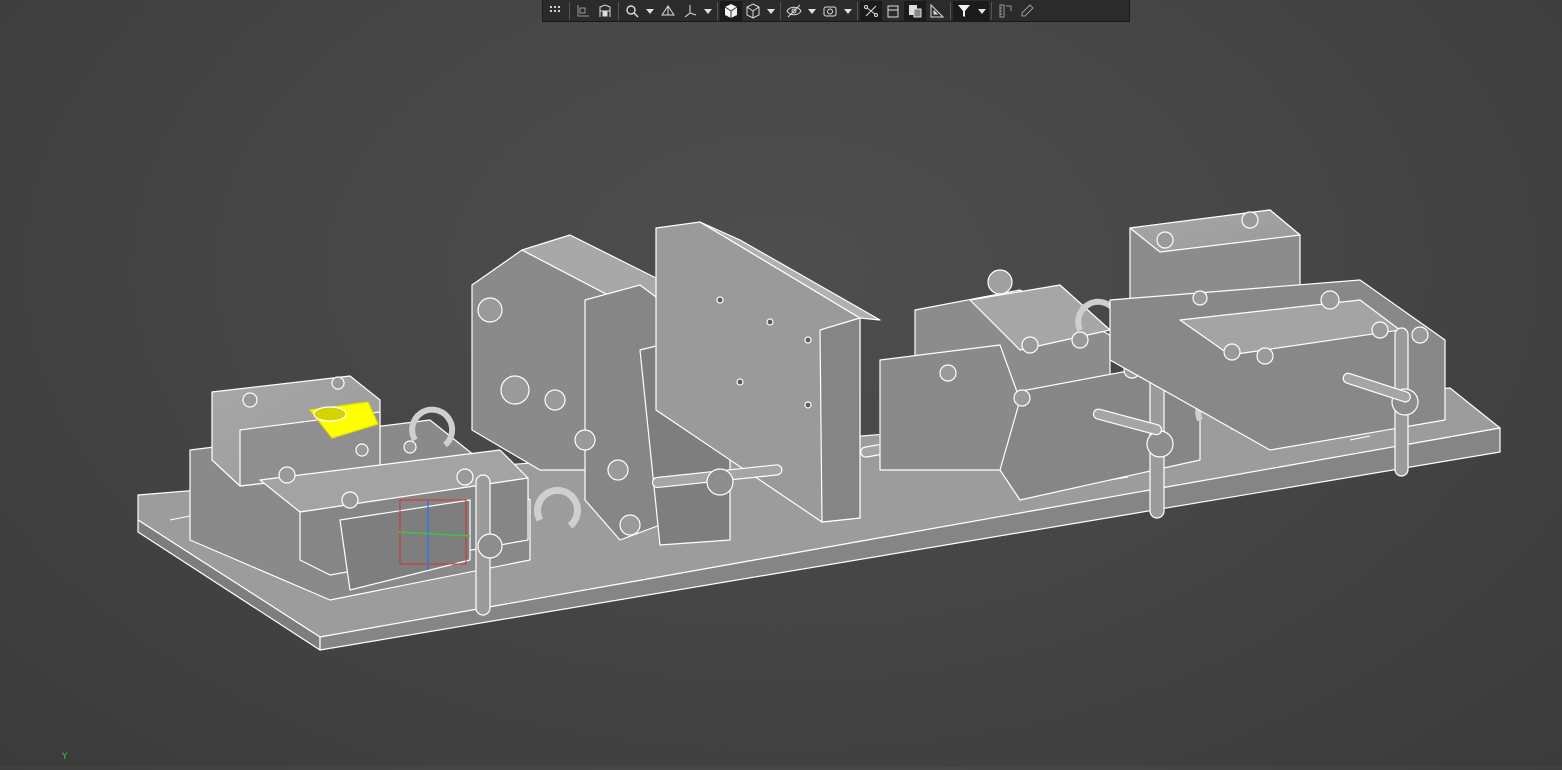 The height and width of the screenshot is (770, 1562). I want to click on view-orientation-button, so click(668, 11).